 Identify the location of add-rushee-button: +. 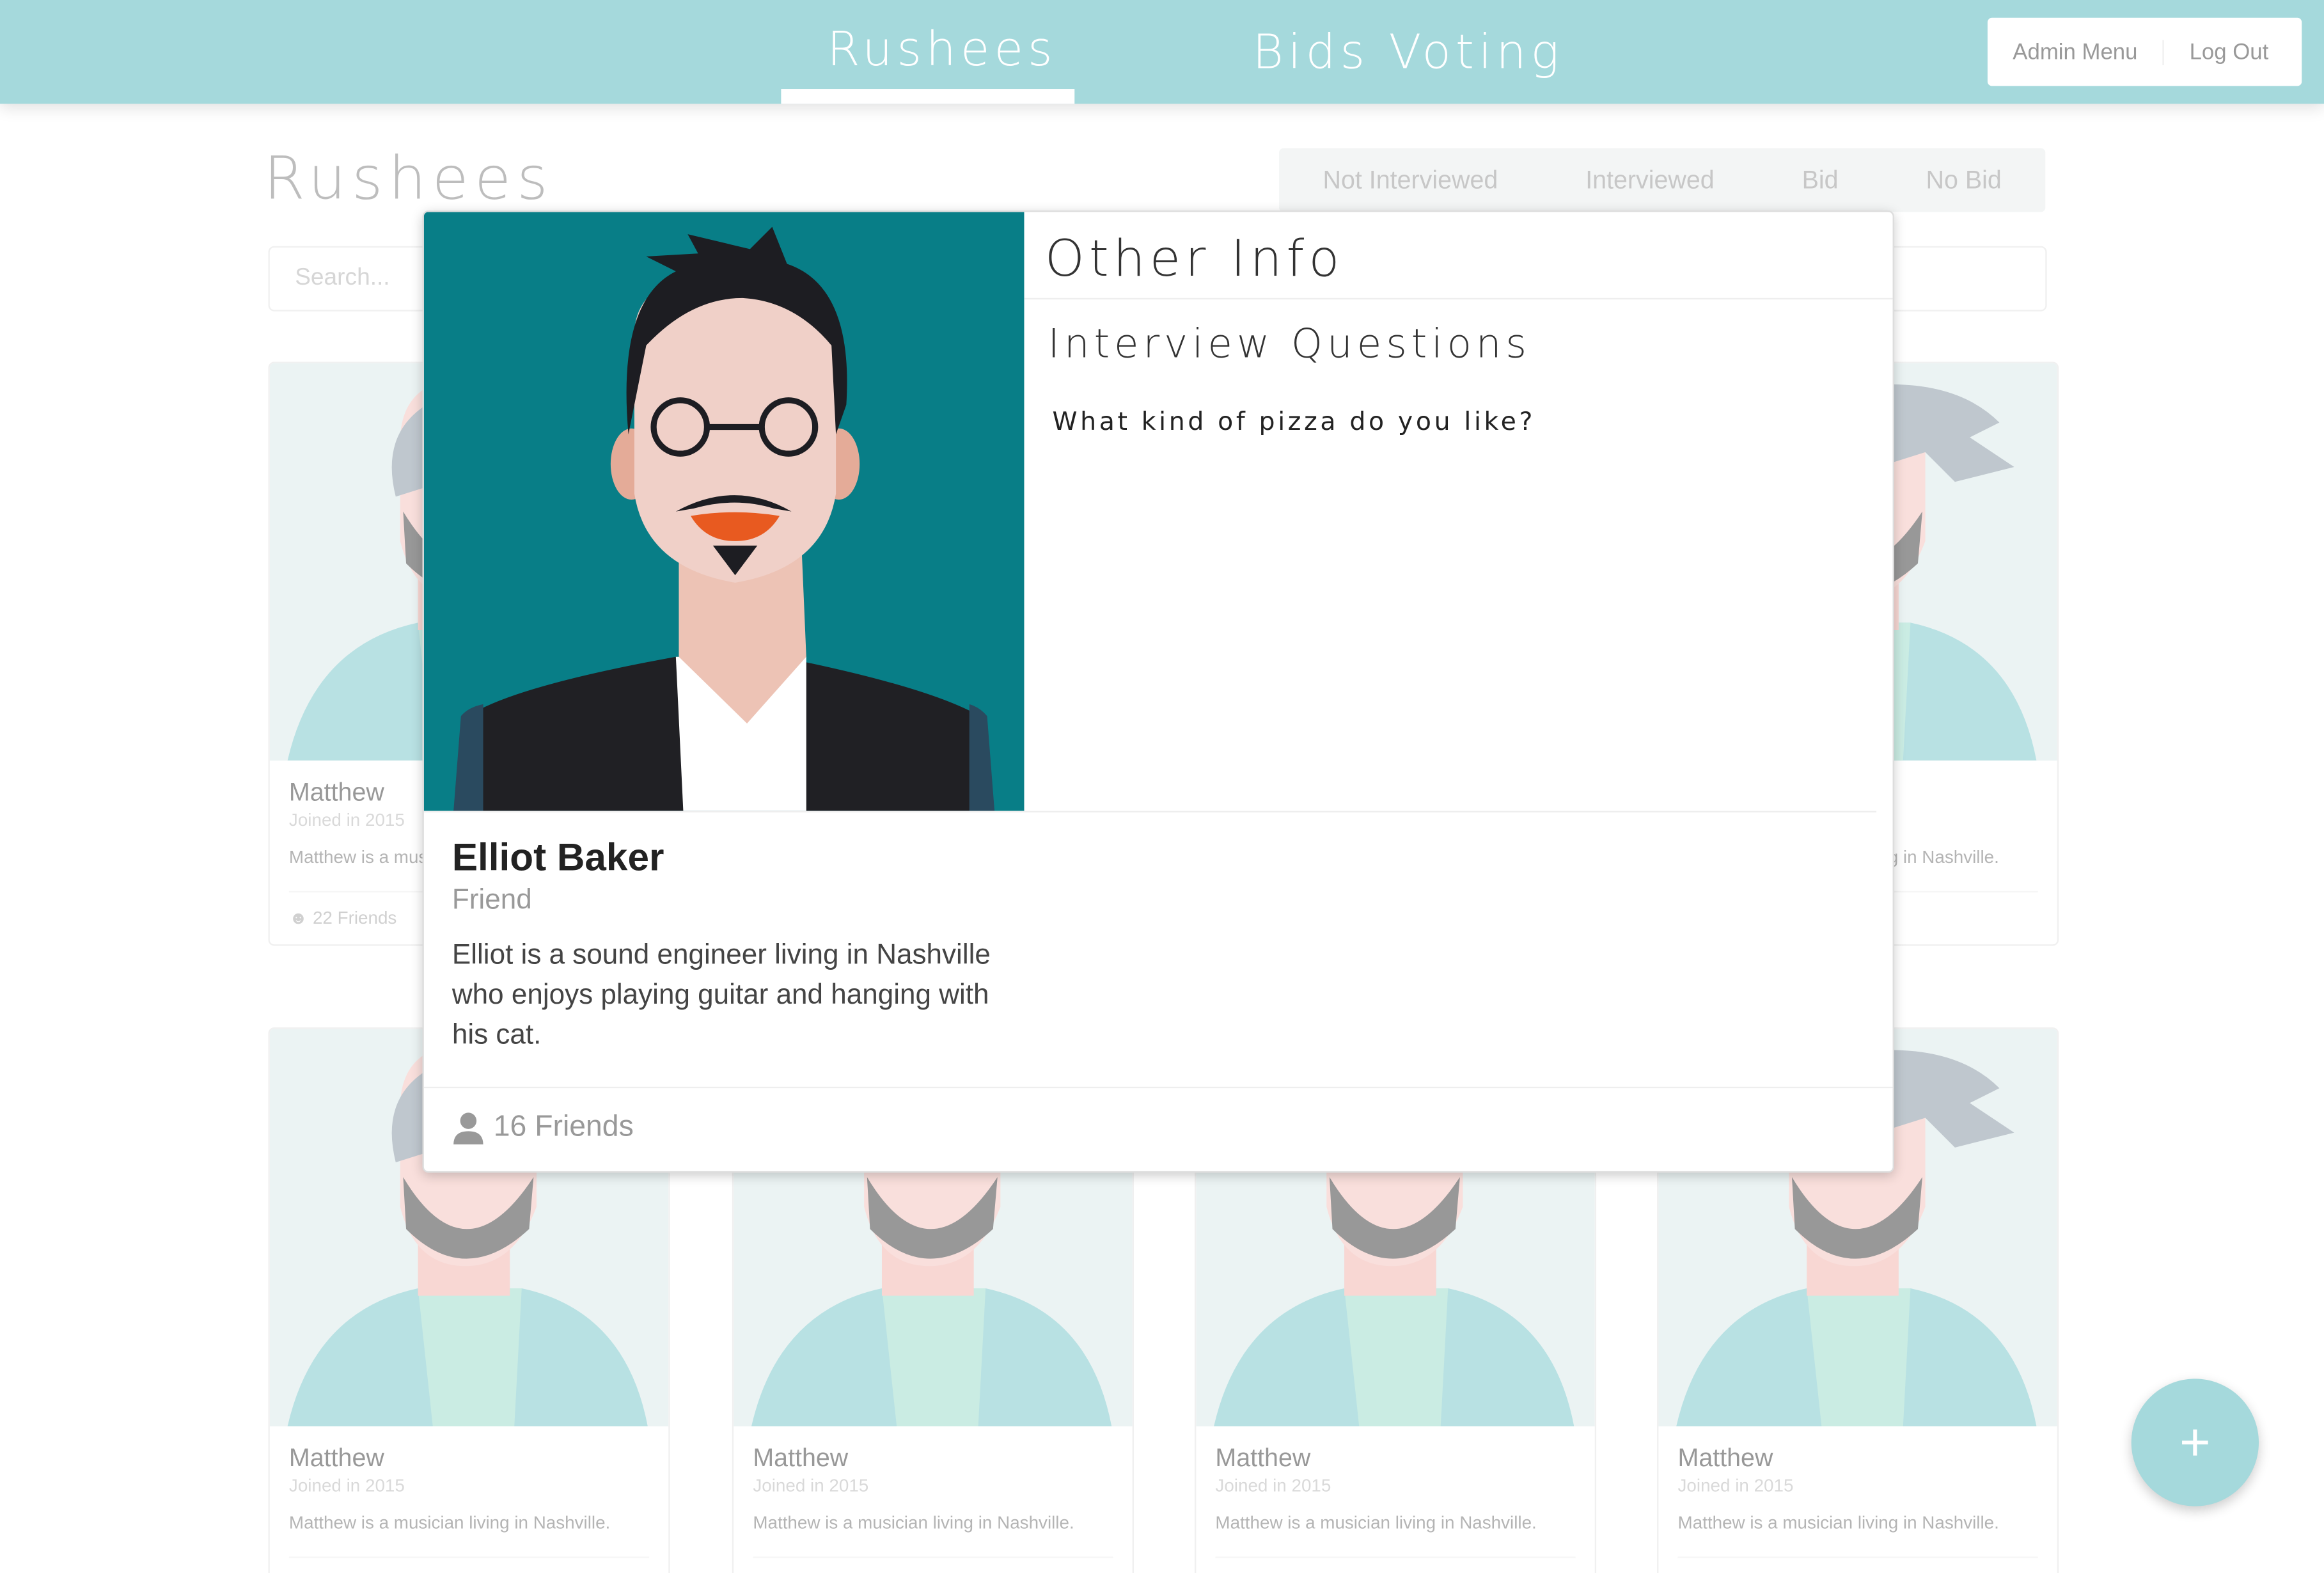
(2195, 1442).